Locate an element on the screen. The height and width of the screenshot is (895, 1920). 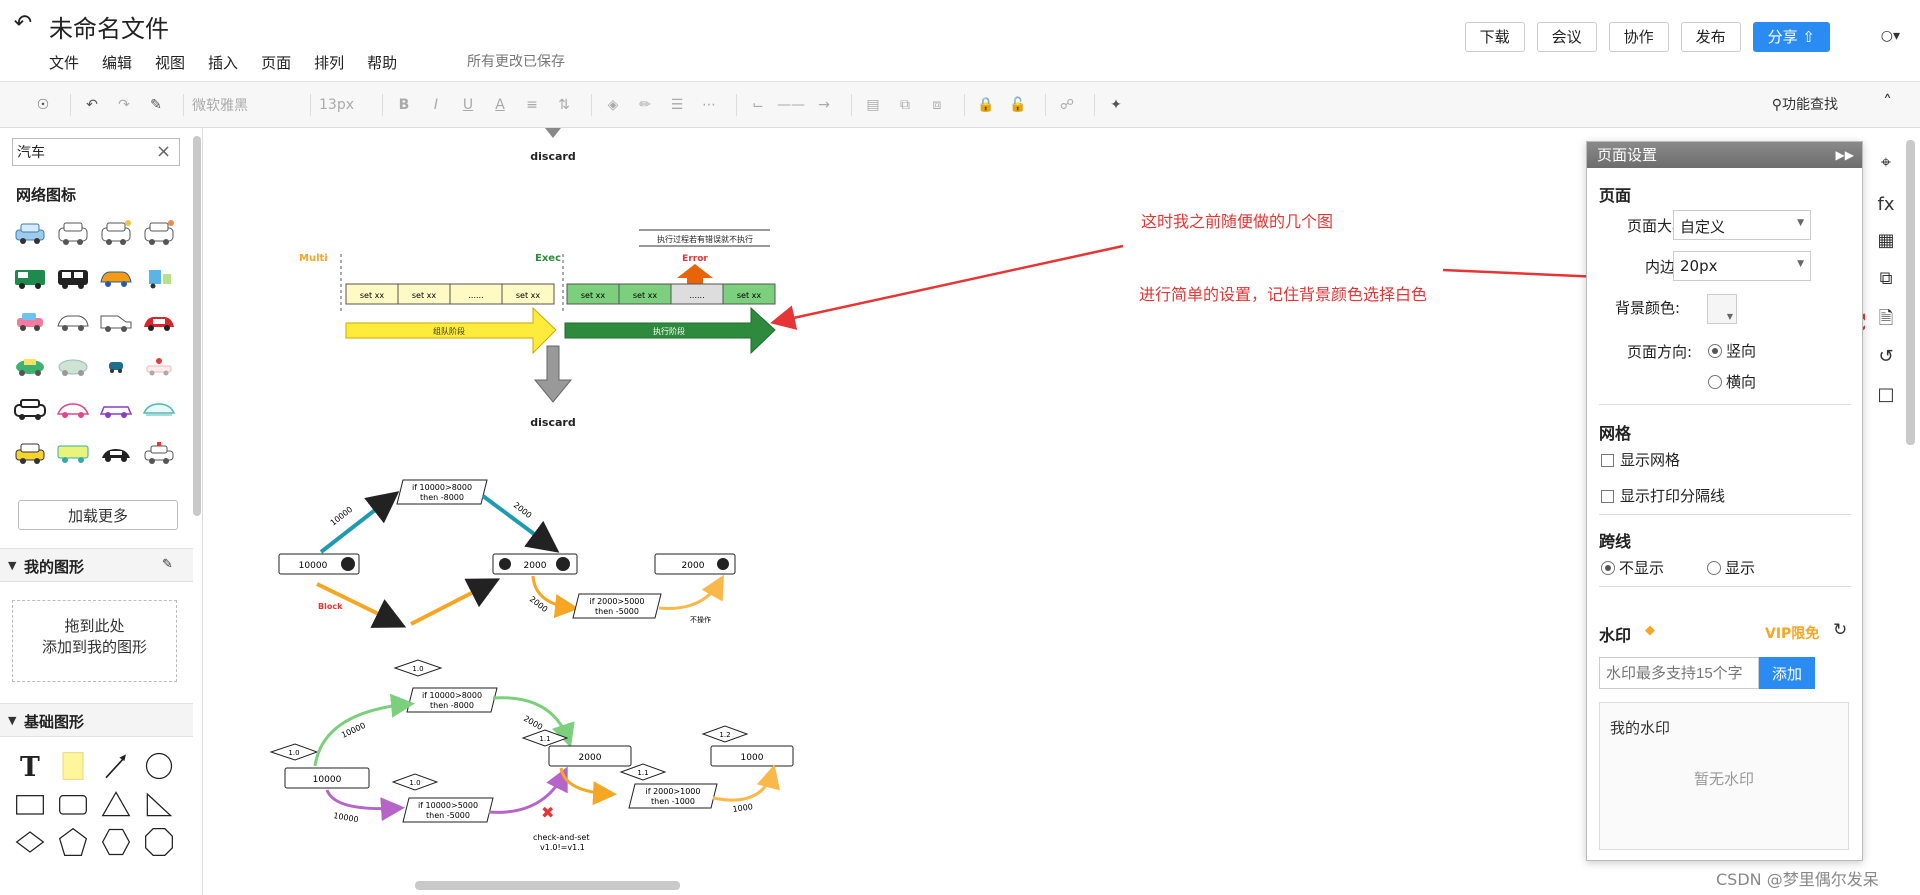
redo-icon: ↷ is located at coordinates (124, 105).